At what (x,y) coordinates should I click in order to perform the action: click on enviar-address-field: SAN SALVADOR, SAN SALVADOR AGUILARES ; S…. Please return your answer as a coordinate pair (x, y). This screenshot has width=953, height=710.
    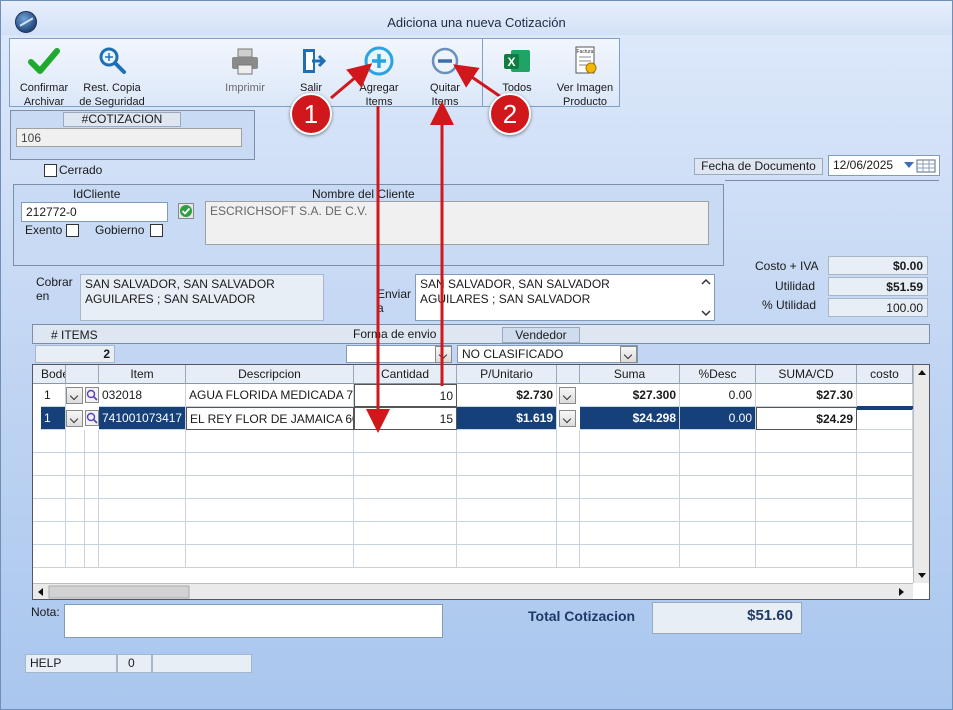
    Looking at the image, I should click on (565, 297).